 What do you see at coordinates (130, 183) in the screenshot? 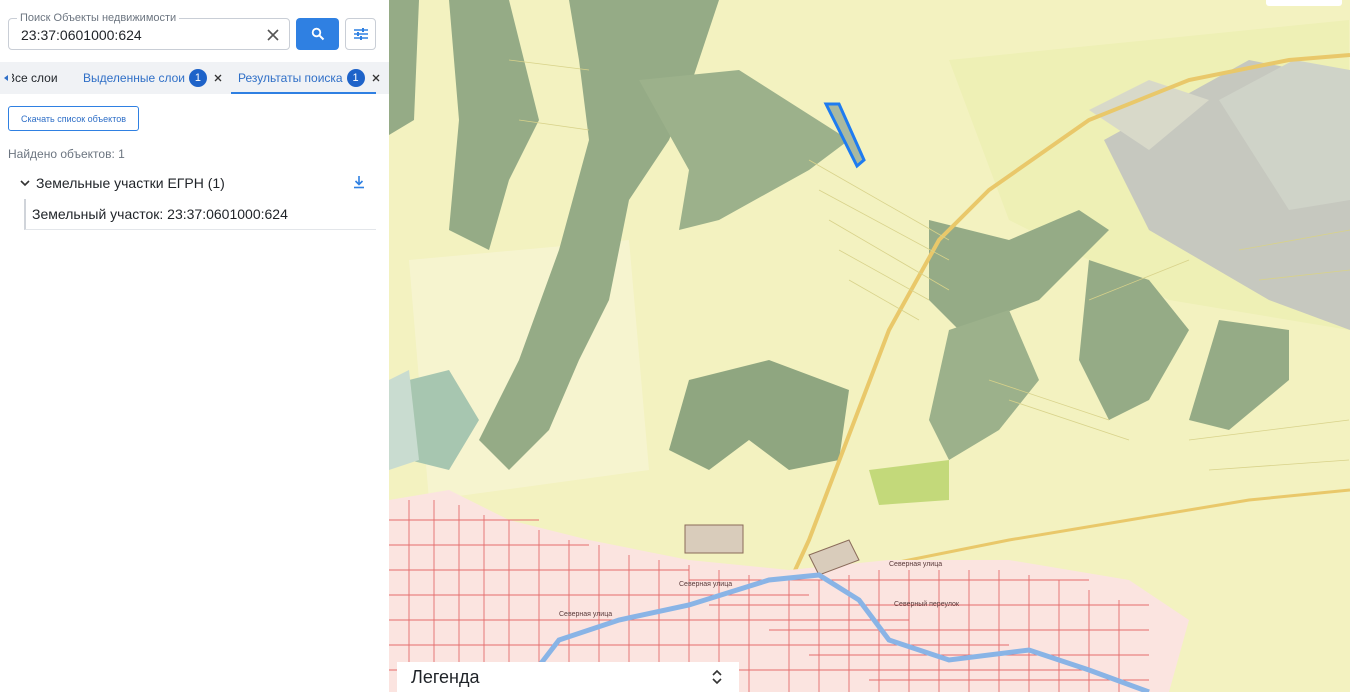
I see `result-group-title: Земельные участки ЕГРН (1)` at bounding box center [130, 183].